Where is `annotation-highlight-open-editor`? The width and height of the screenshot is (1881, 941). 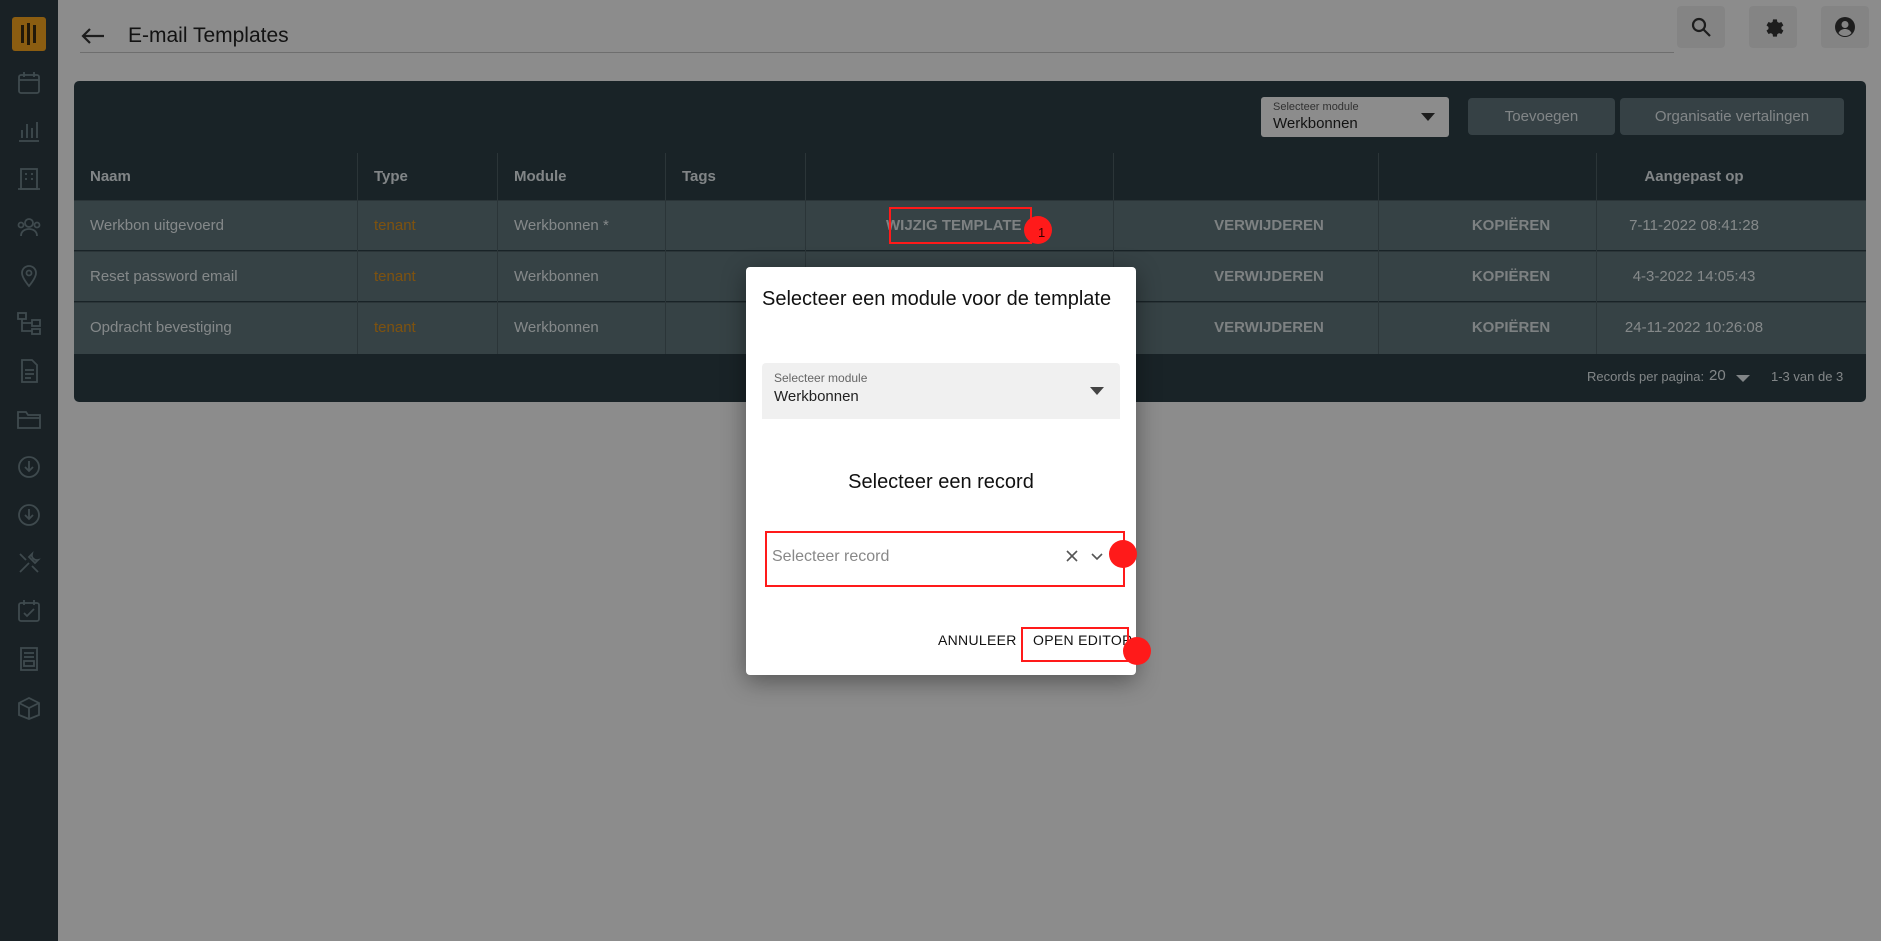
annotation-highlight-open-editor is located at coordinates (1075, 644).